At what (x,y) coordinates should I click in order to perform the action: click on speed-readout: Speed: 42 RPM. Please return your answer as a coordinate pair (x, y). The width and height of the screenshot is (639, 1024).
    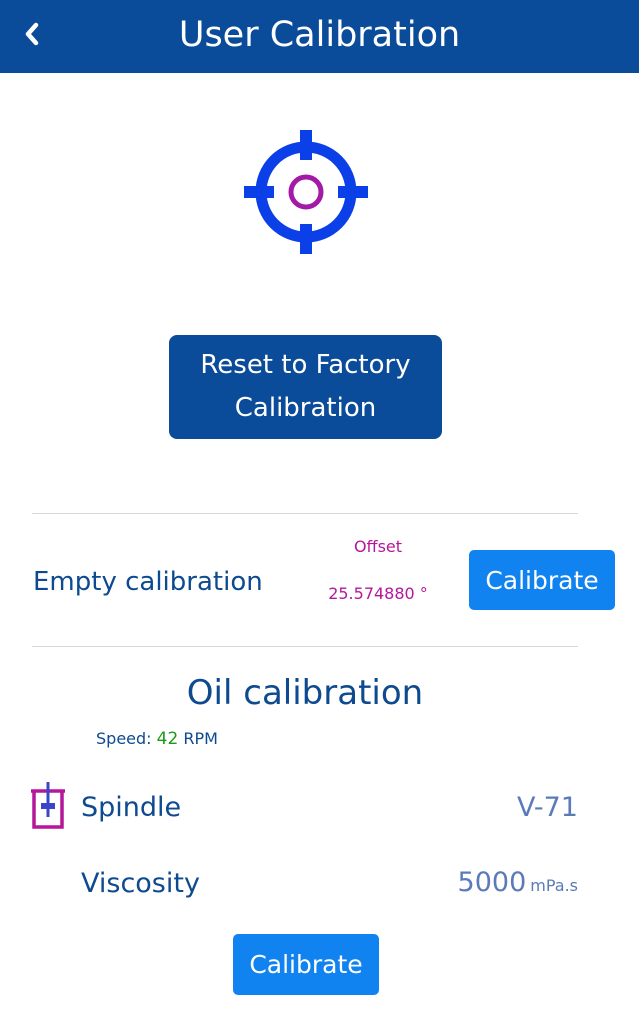
    Looking at the image, I should click on (157, 739).